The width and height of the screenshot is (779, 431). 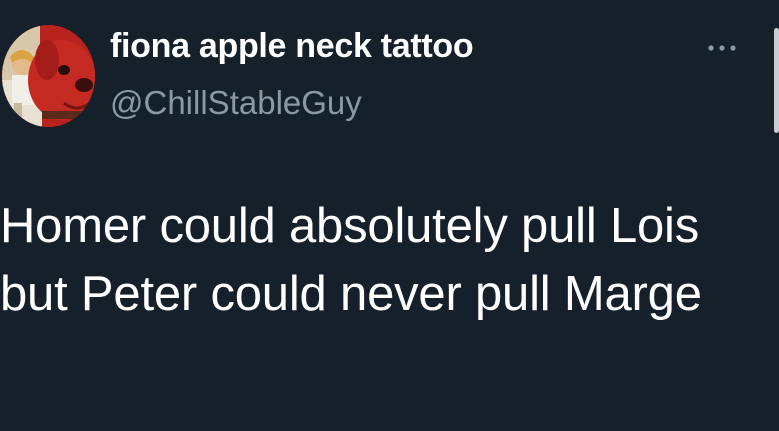 I want to click on scrollbar, so click(x=776, y=80).